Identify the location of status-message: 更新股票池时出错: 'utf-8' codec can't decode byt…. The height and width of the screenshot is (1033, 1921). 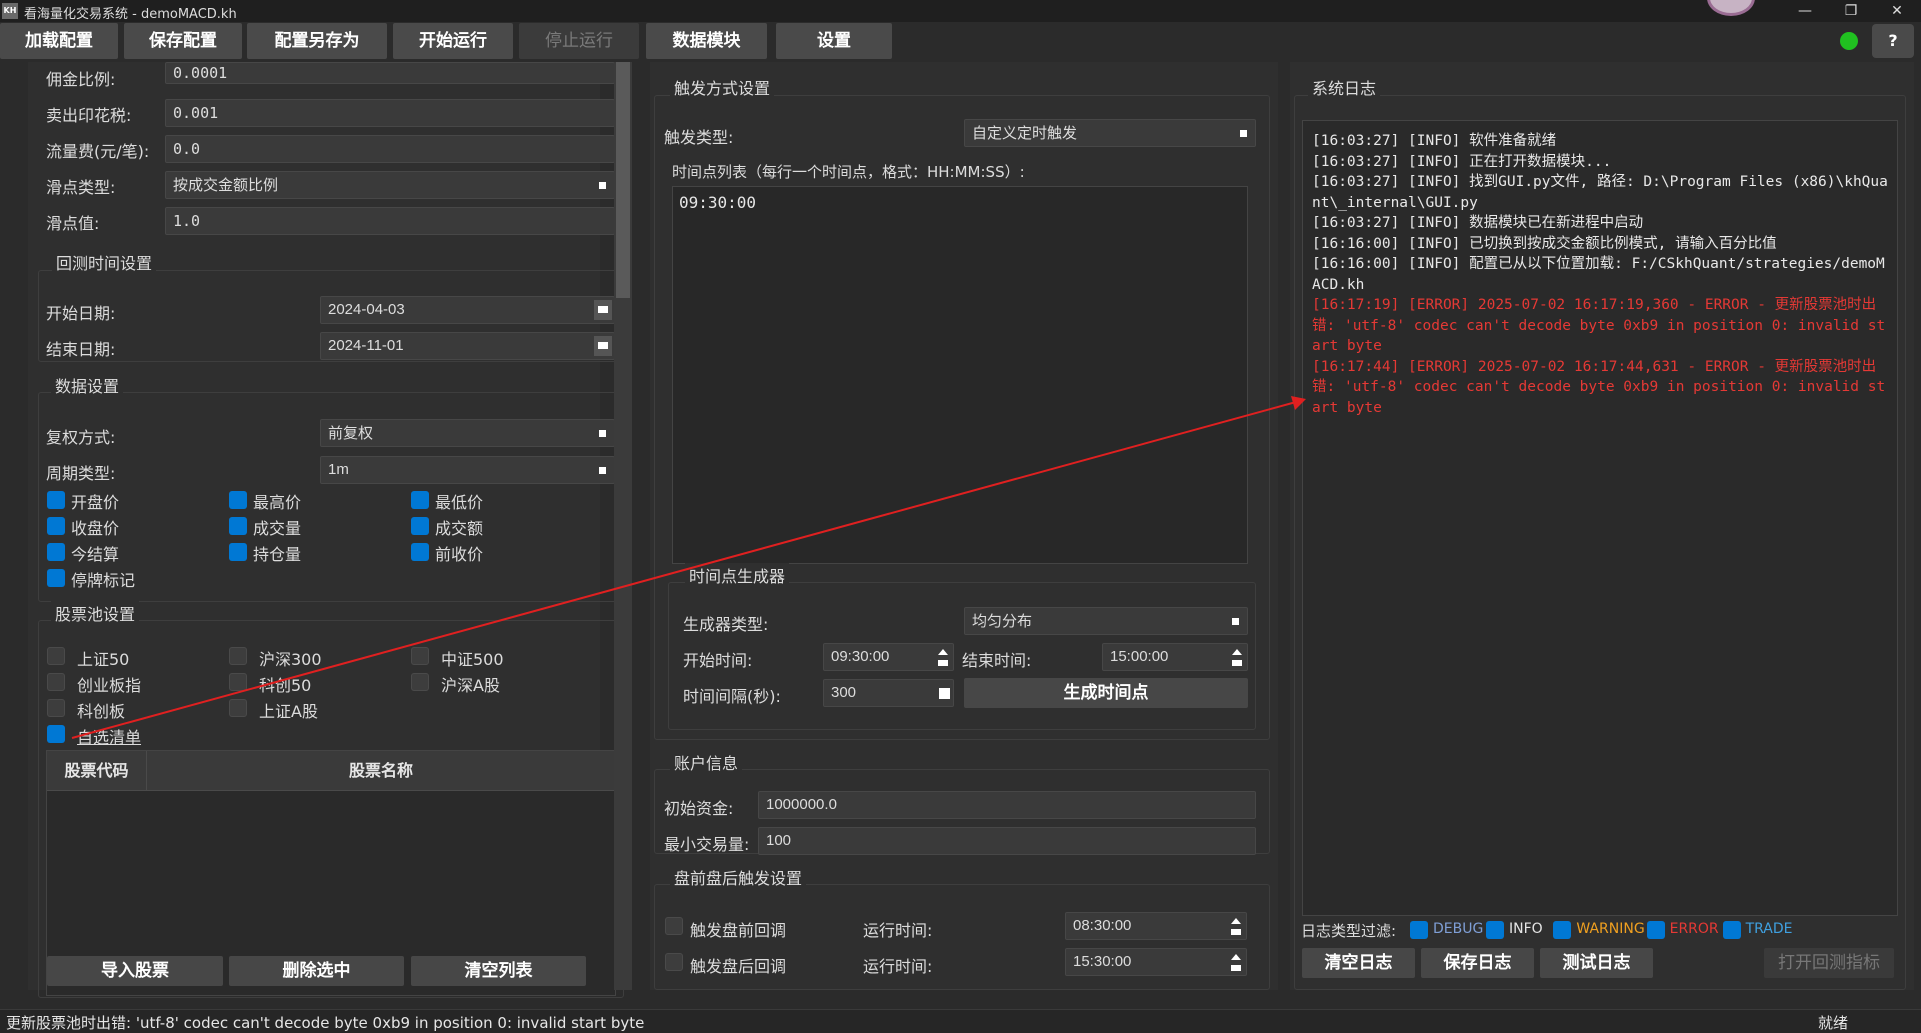
(325, 1023).